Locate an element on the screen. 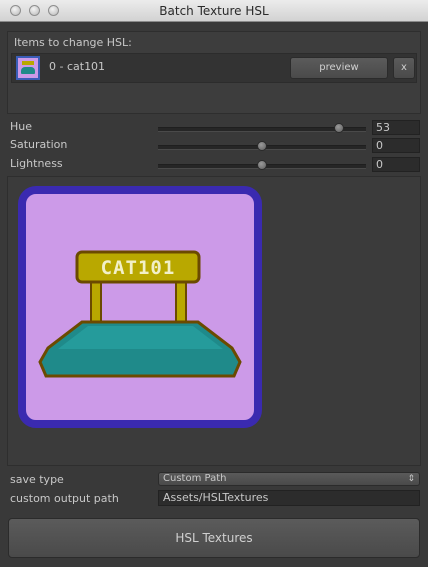 Image resolution: width=428 pixels, height=567 pixels. save-type-dropdown: Custom Path ⇕ is located at coordinates (289, 479).